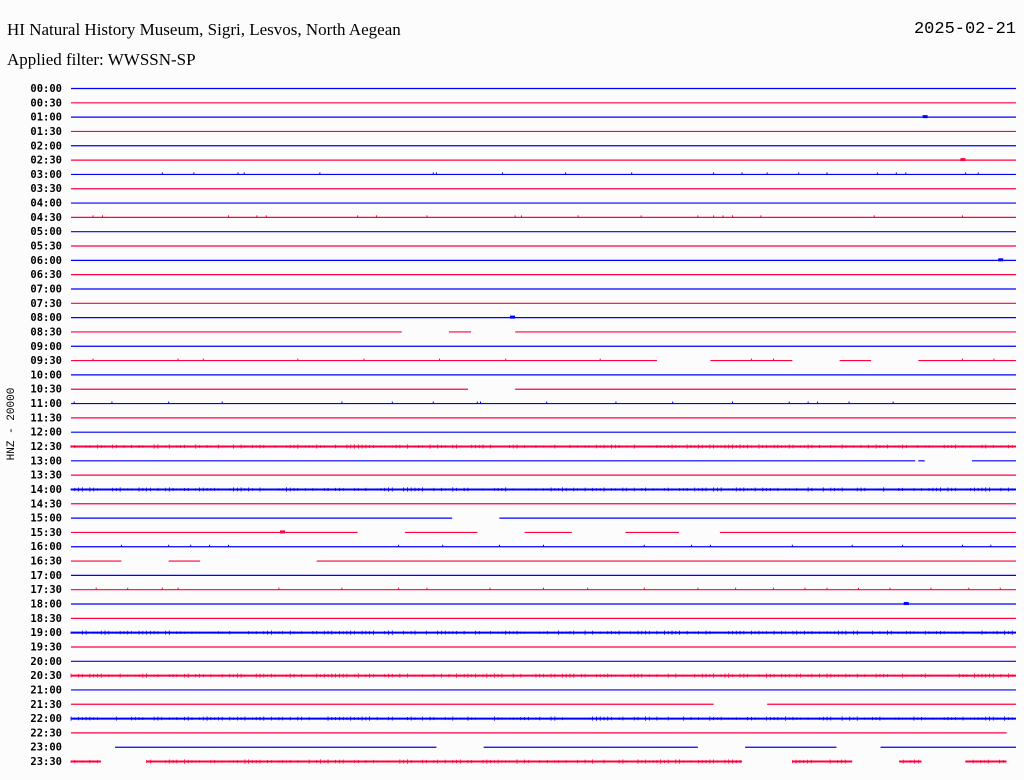 The image size is (1024, 780). I want to click on time-tick-label: 02:00, so click(46, 146).